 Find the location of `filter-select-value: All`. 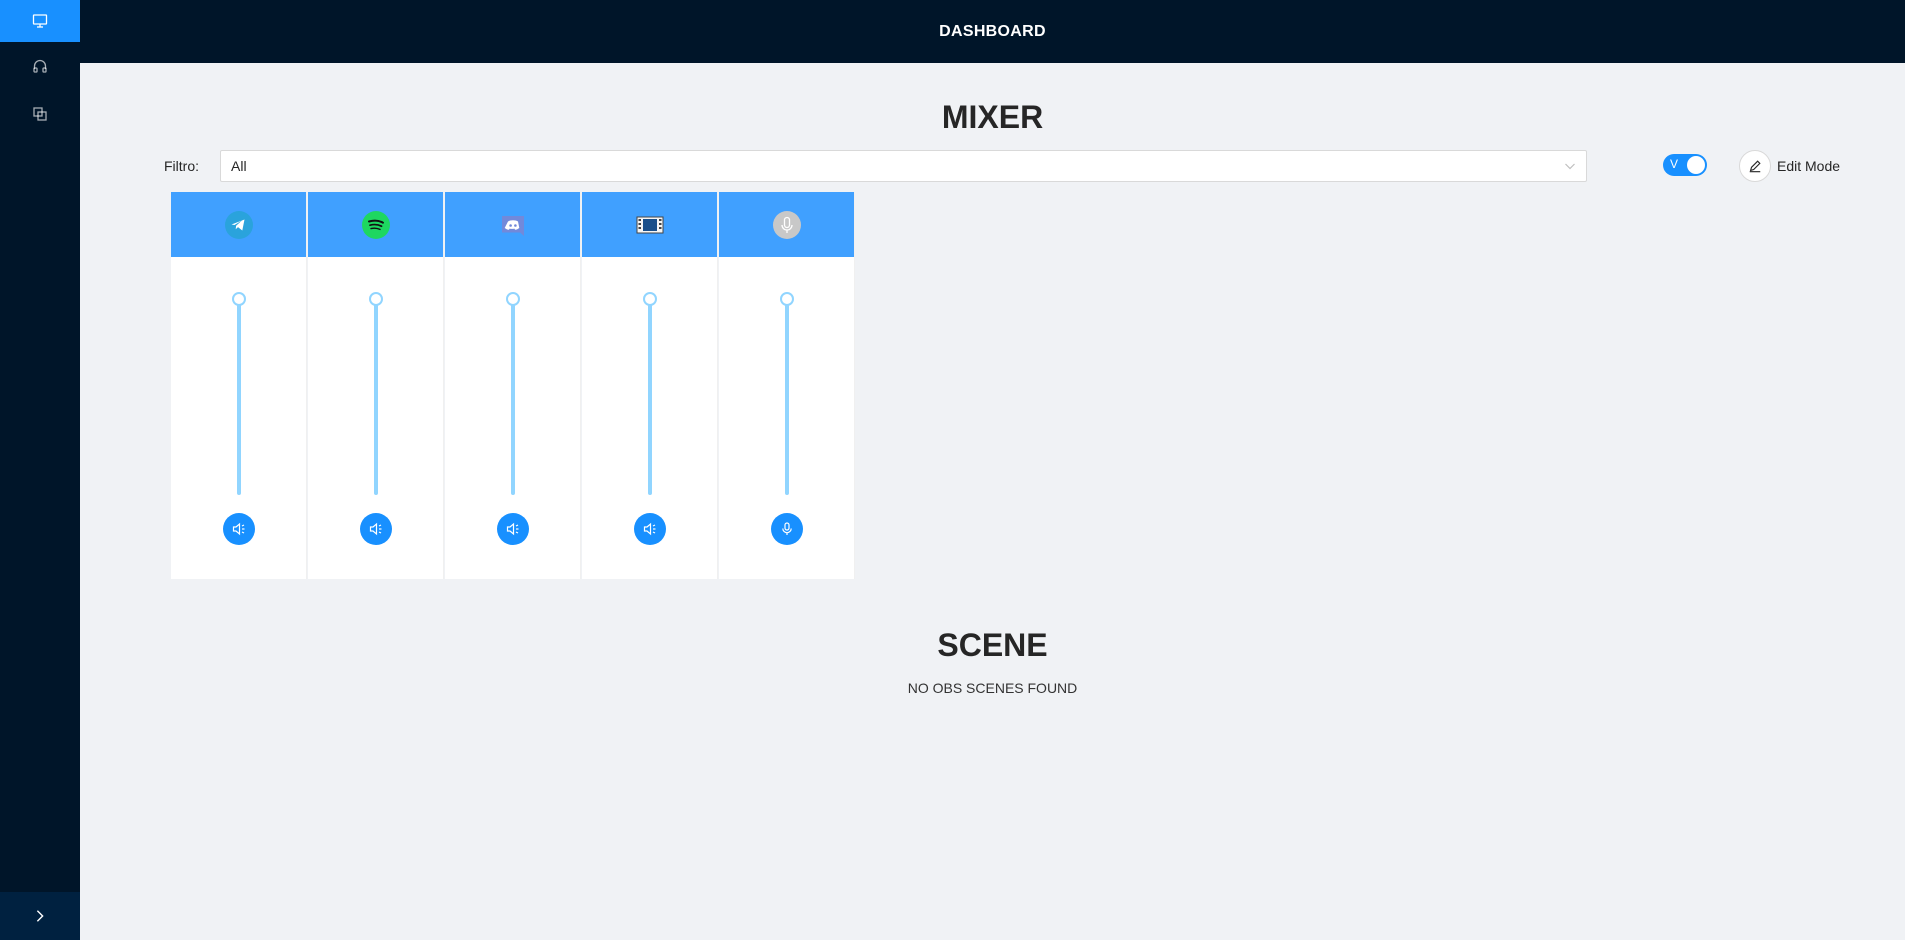

filter-select-value: All is located at coordinates (239, 166).